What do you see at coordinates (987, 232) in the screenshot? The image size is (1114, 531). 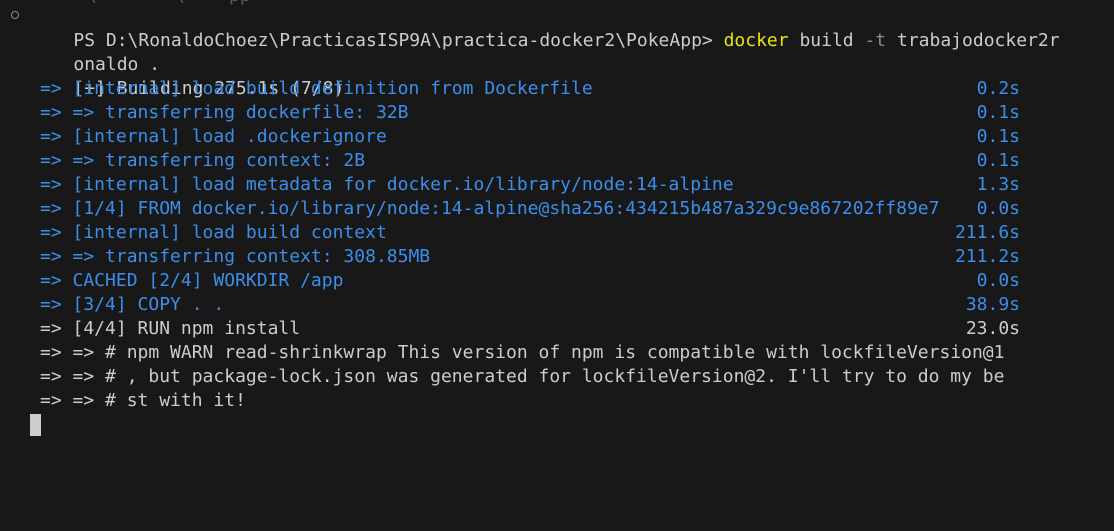 I see `build-step-time: 211.6s` at bounding box center [987, 232].